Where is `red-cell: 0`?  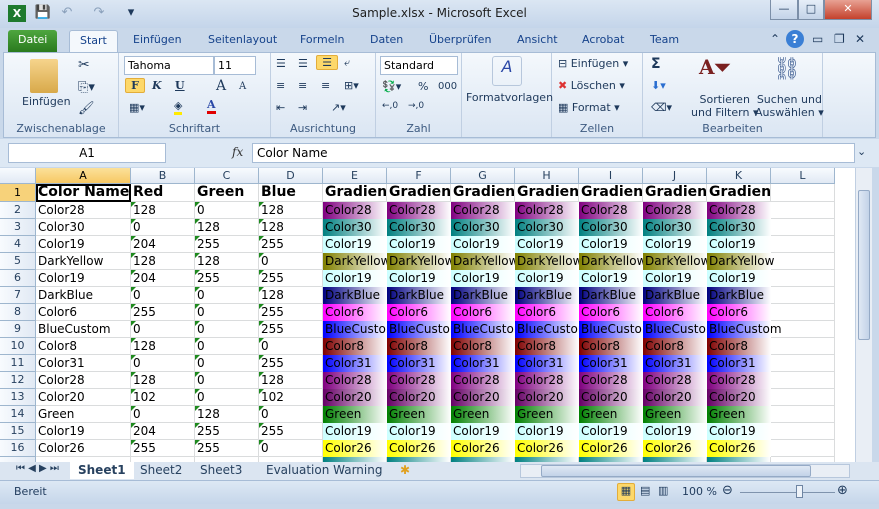 red-cell: 0 is located at coordinates (163, 363).